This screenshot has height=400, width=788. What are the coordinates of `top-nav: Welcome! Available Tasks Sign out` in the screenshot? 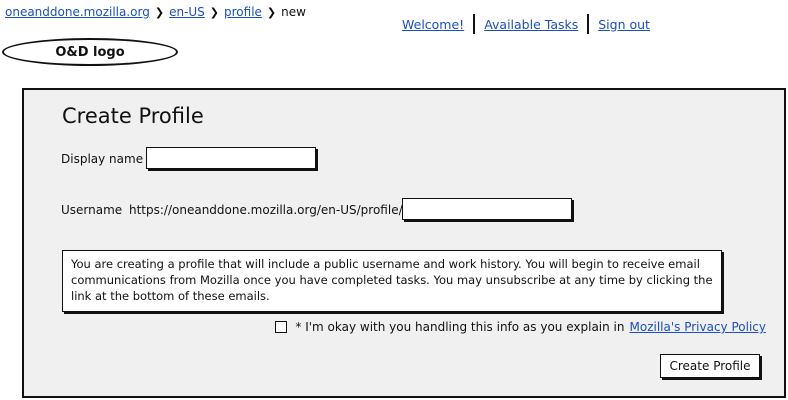 It's located at (526, 24).